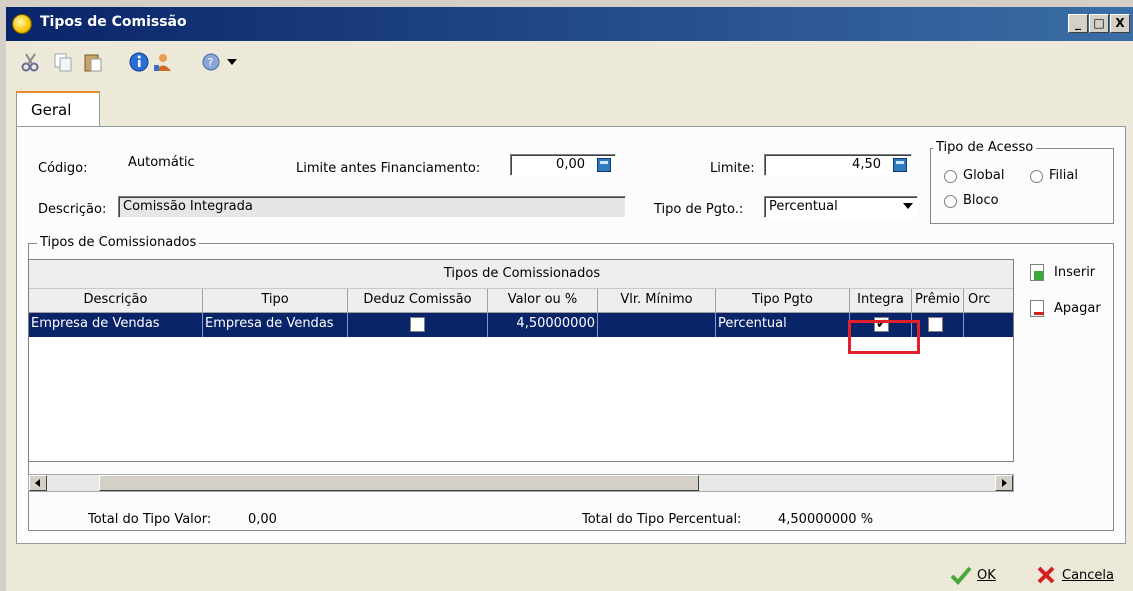 This screenshot has width=1133, height=591. I want to click on window-title: Tipos de Comissão, so click(113, 22).